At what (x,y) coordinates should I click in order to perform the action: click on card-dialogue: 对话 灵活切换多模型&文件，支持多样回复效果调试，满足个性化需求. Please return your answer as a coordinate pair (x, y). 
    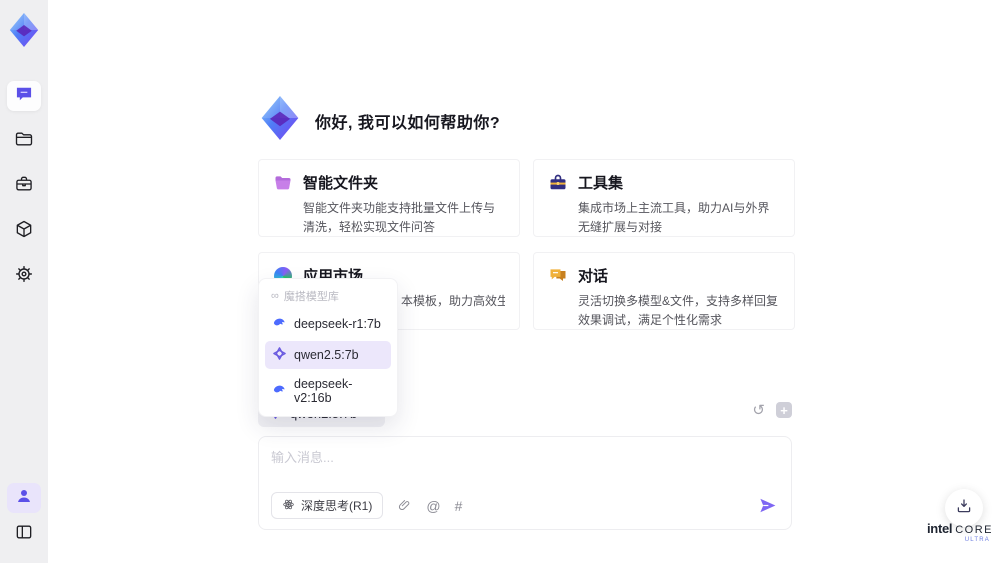
    Looking at the image, I should click on (664, 291).